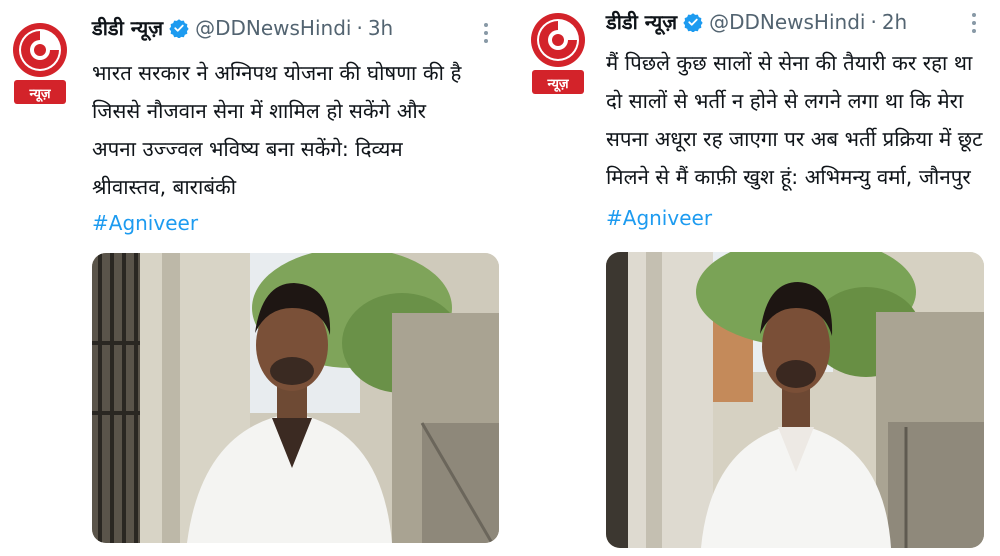 Image resolution: width=1000 pixels, height=556 pixels. What do you see at coordinates (894, 22) in the screenshot?
I see `timestamp: 2h` at bounding box center [894, 22].